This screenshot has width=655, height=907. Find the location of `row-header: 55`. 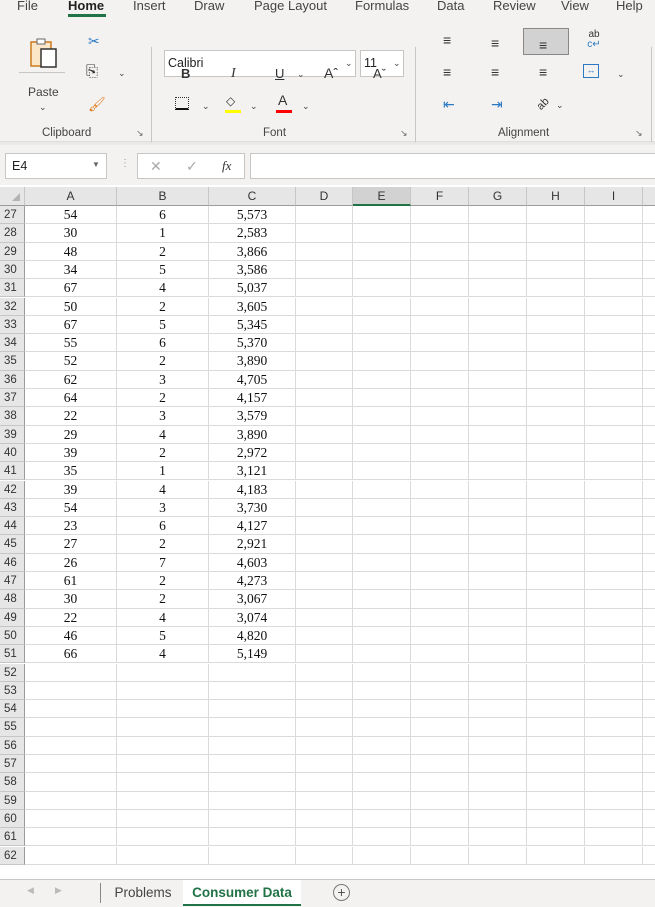

row-header: 55 is located at coordinates (12, 727).